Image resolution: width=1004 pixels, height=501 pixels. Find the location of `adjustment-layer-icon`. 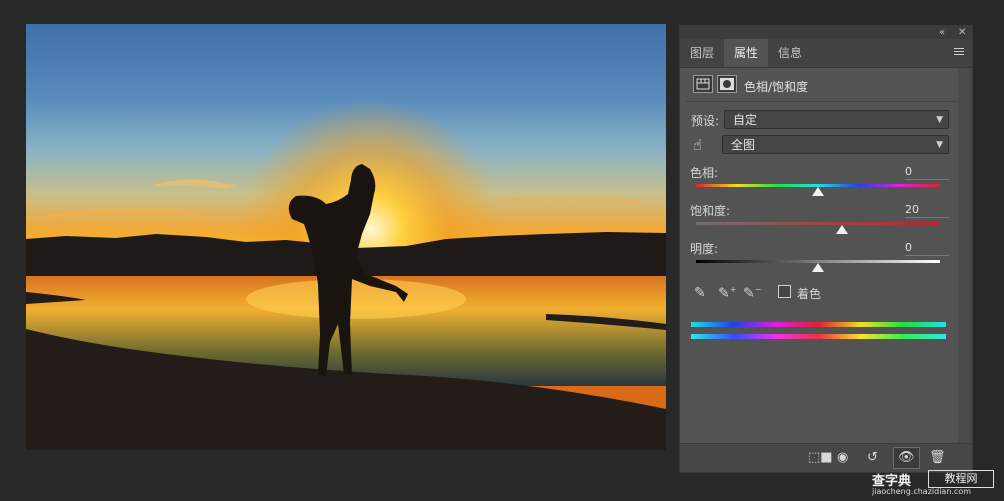

adjustment-layer-icon is located at coordinates (703, 84).